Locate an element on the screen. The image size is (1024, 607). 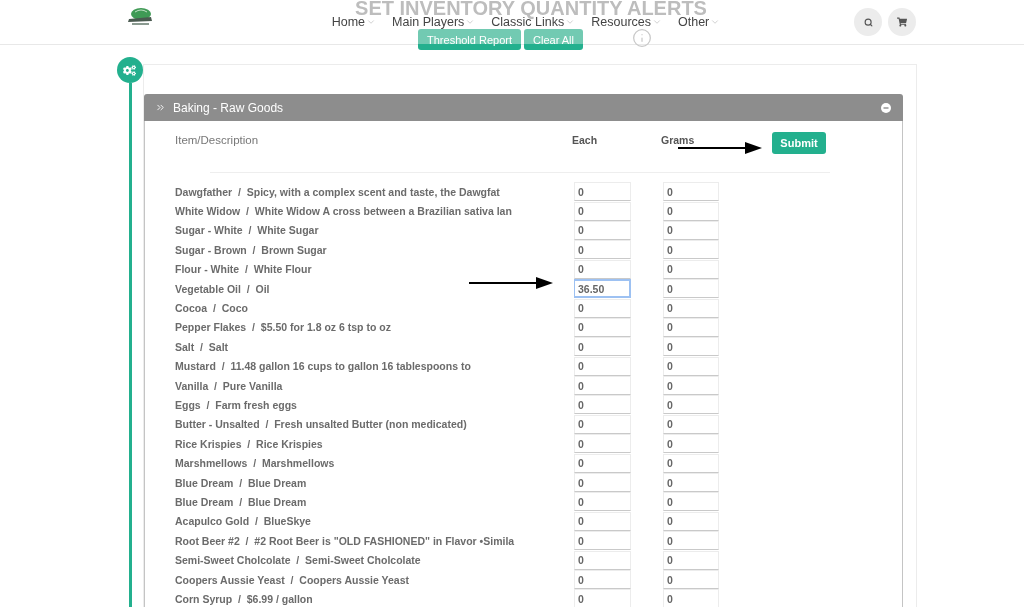
column-header: Item/Description is located at coordinates (217, 140).